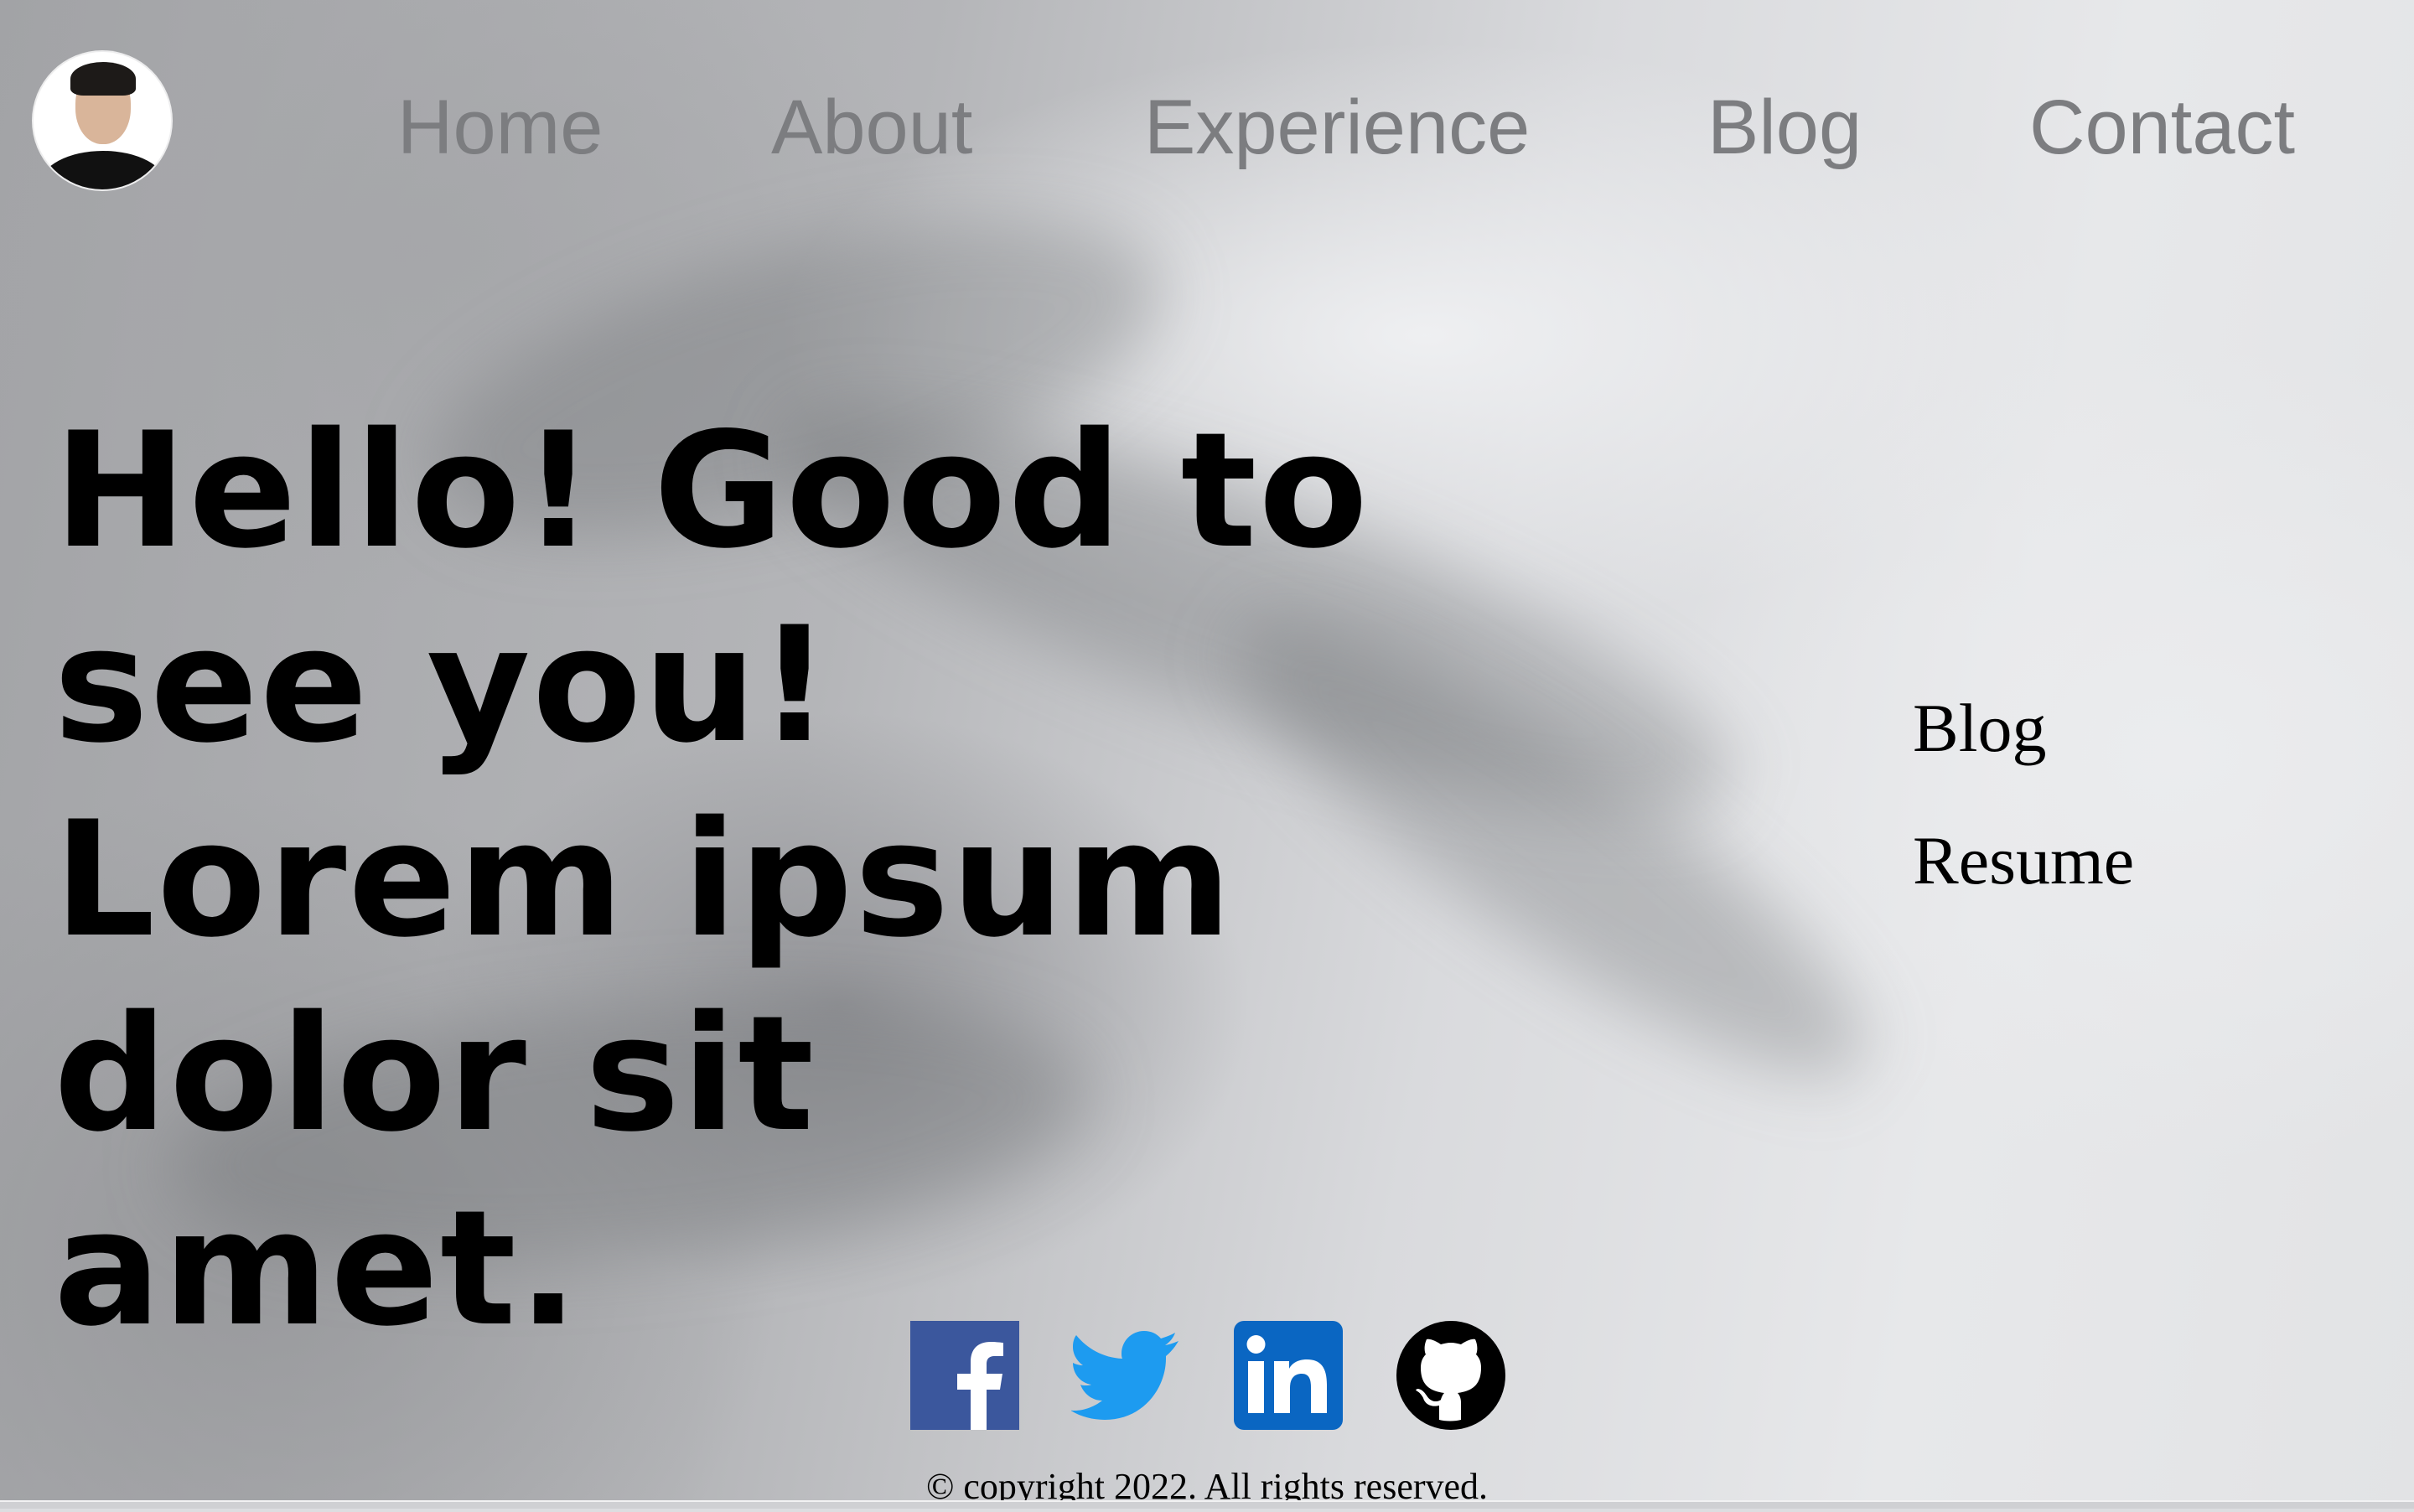  I want to click on nav-experience: Experience, so click(1337, 127).